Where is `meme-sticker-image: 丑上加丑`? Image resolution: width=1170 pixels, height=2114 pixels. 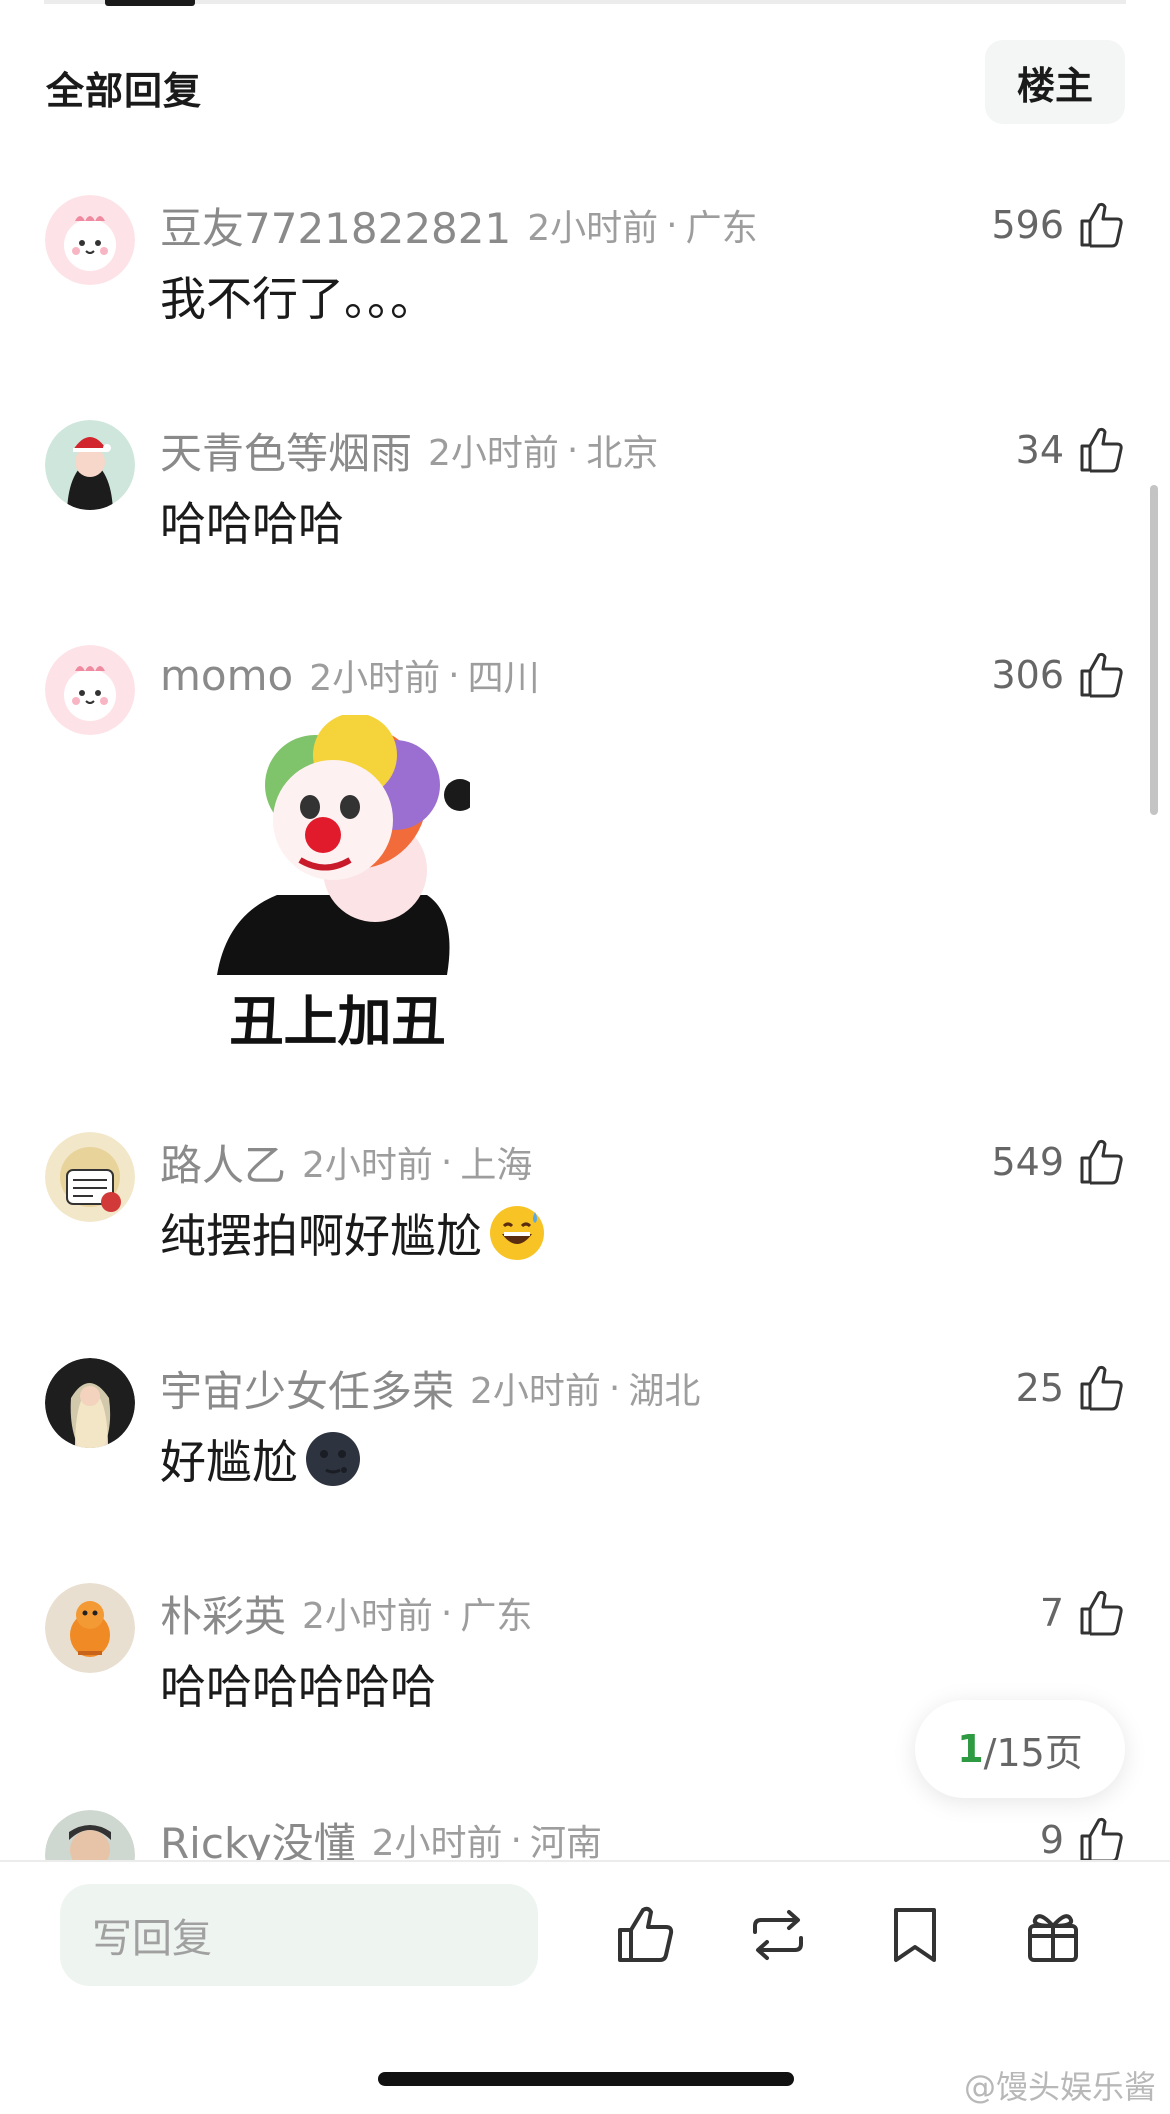 meme-sticker-image: 丑上加丑 is located at coordinates (340, 883).